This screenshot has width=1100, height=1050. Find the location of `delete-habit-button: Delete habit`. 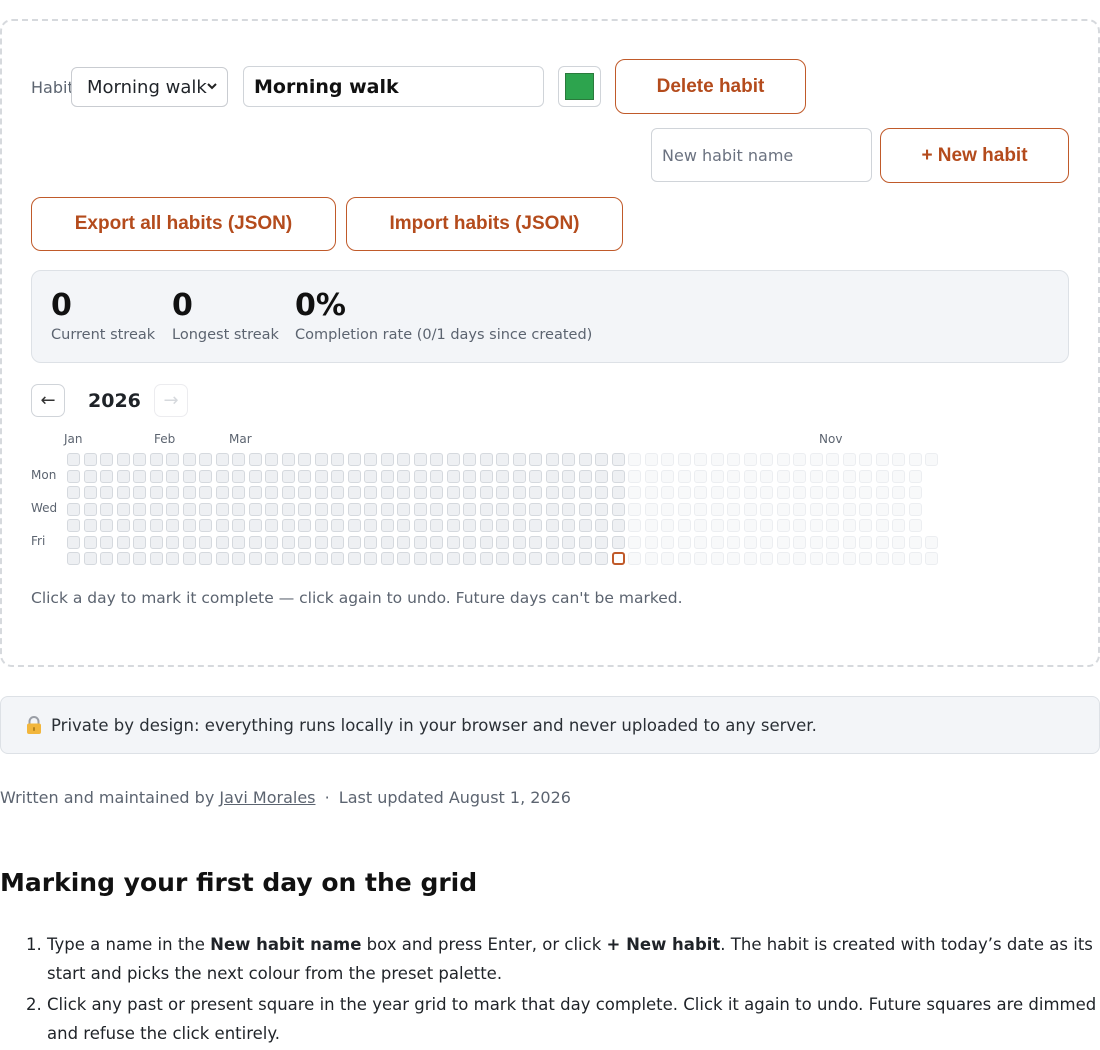

delete-habit-button: Delete habit is located at coordinates (710, 86).